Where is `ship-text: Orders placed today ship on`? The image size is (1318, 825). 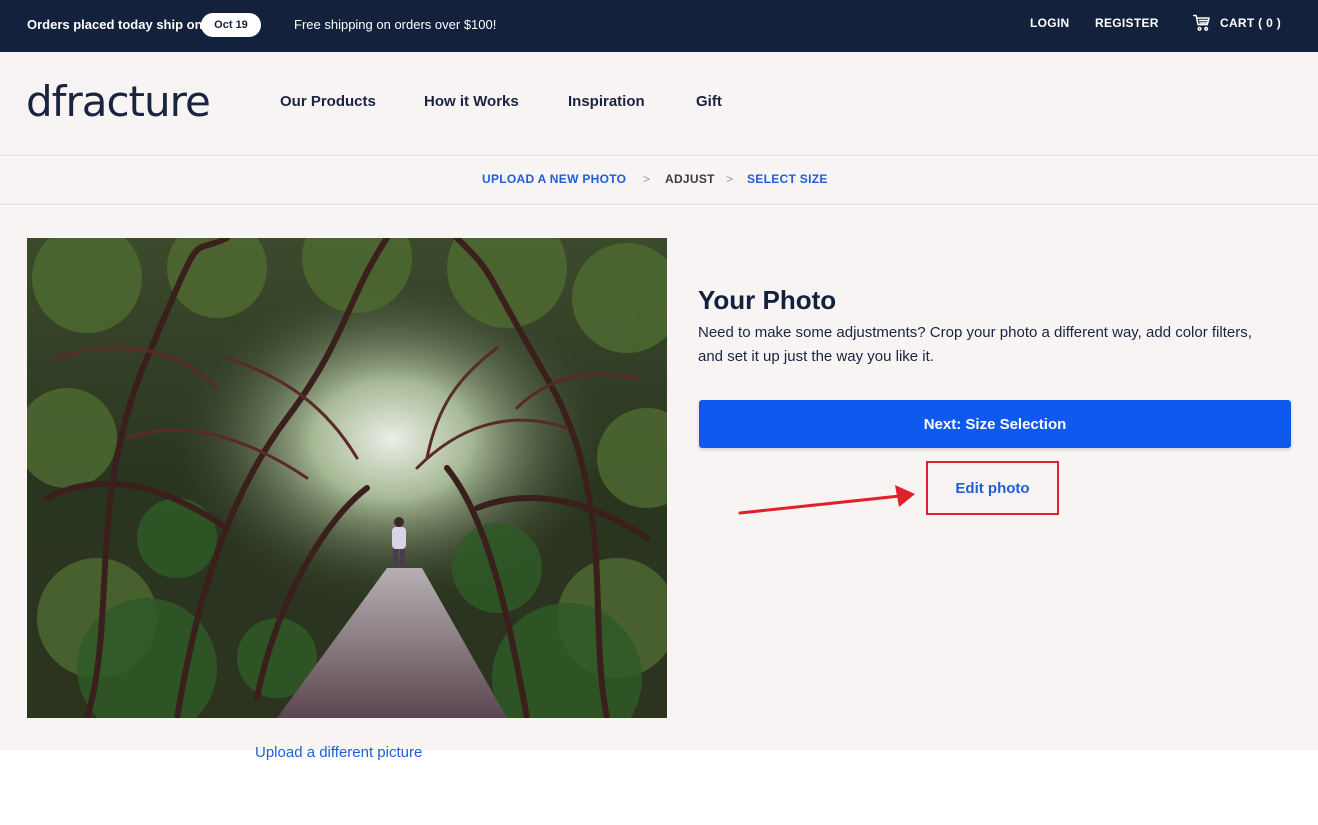 ship-text: Orders placed today ship on is located at coordinates (115, 24).